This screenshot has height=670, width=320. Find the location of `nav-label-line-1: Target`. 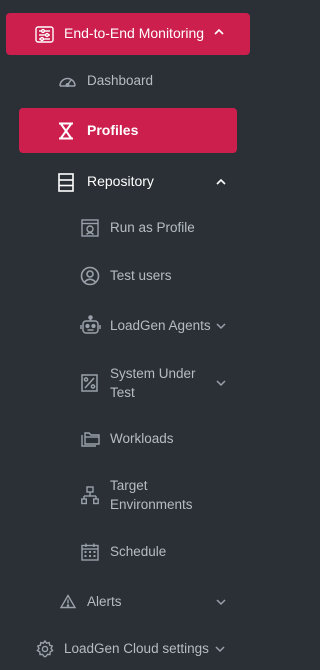

nav-label-line-1: Target is located at coordinates (129, 485).